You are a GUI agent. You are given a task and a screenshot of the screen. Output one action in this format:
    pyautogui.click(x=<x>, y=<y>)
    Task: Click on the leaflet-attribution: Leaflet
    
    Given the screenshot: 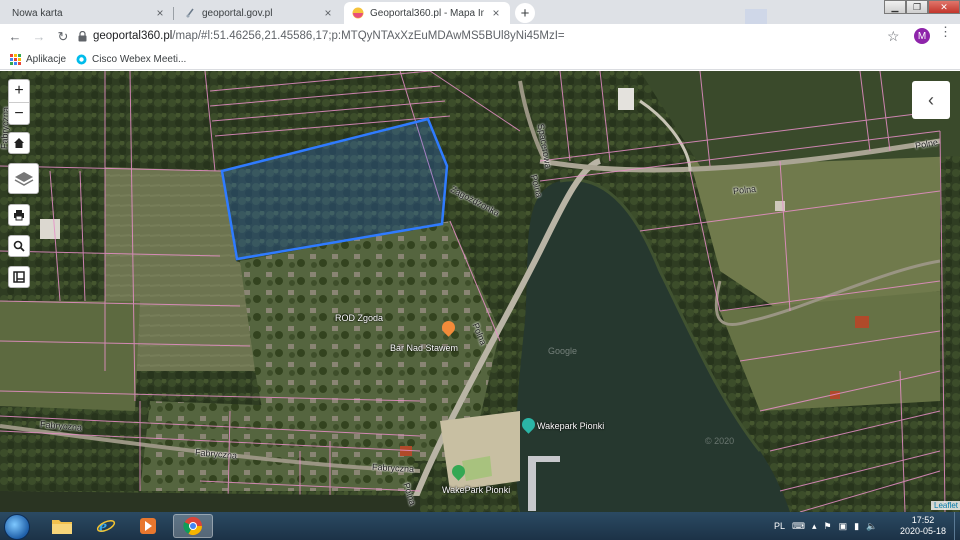 What is the action you would take?
    pyautogui.click(x=945, y=505)
    